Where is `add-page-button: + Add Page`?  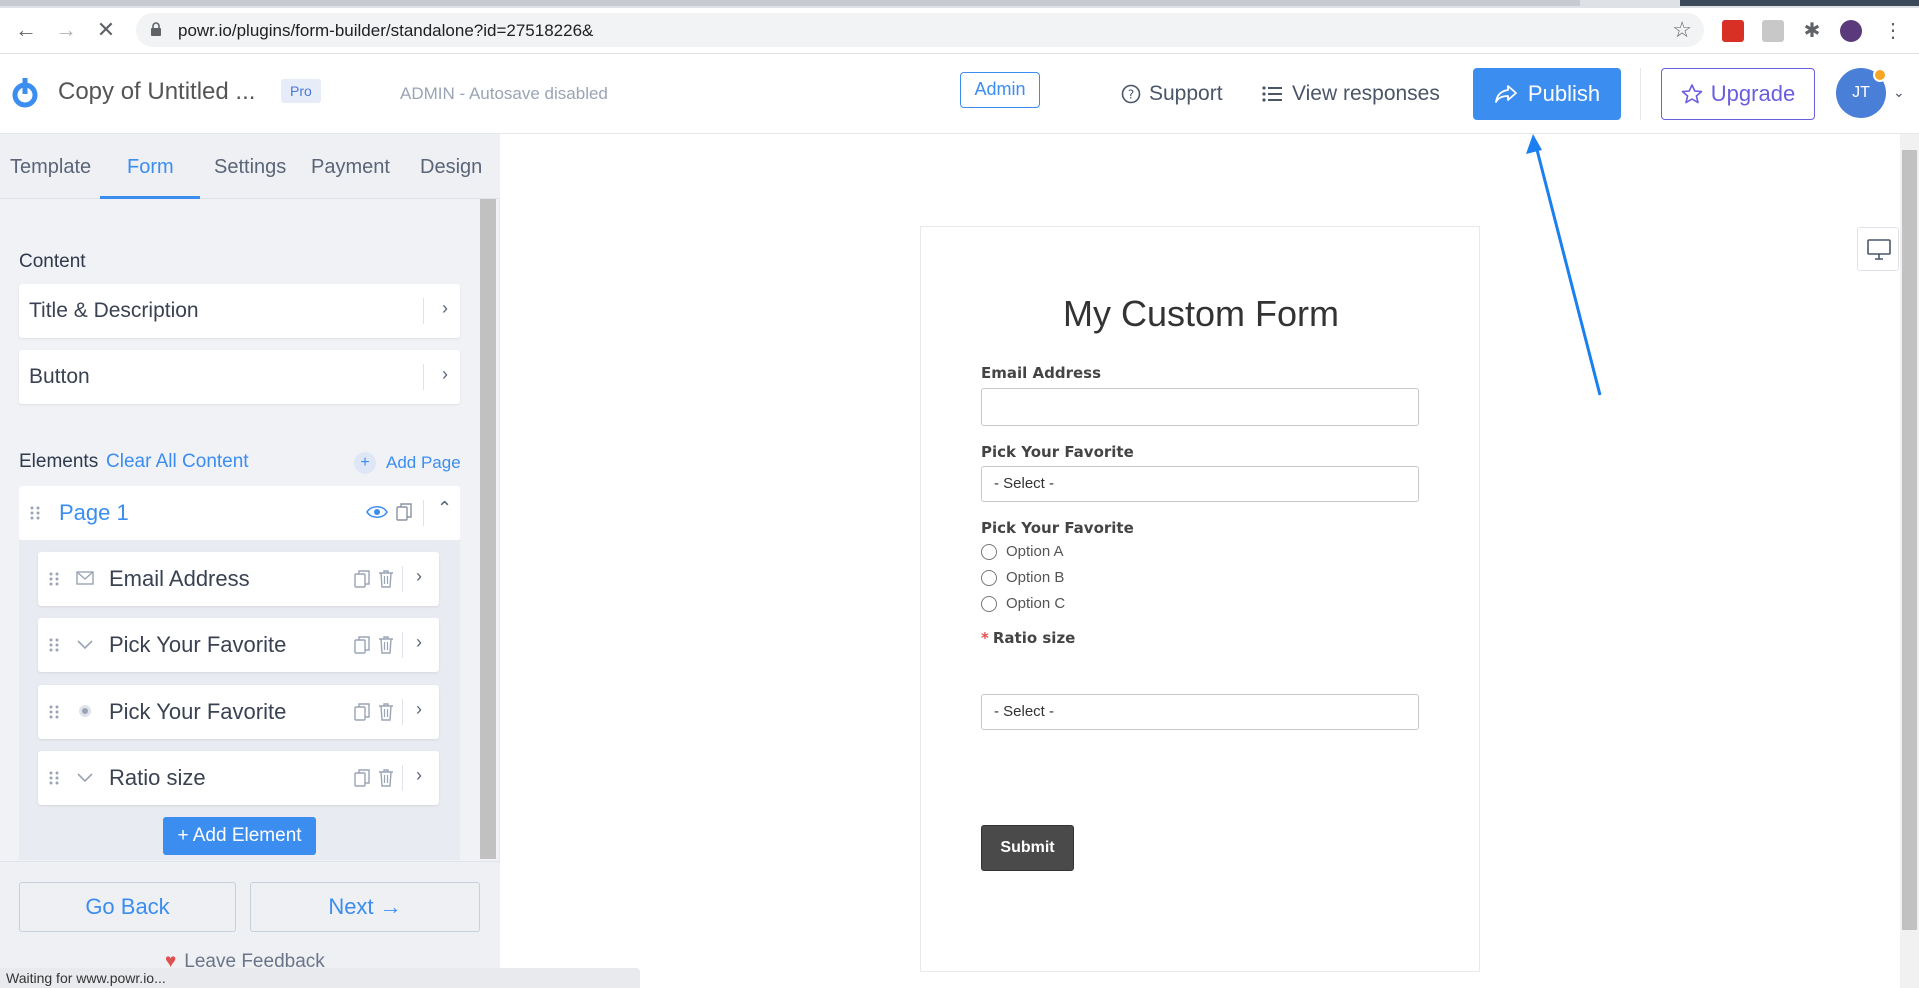
add-page-button: + Add Page is located at coordinates (407, 463).